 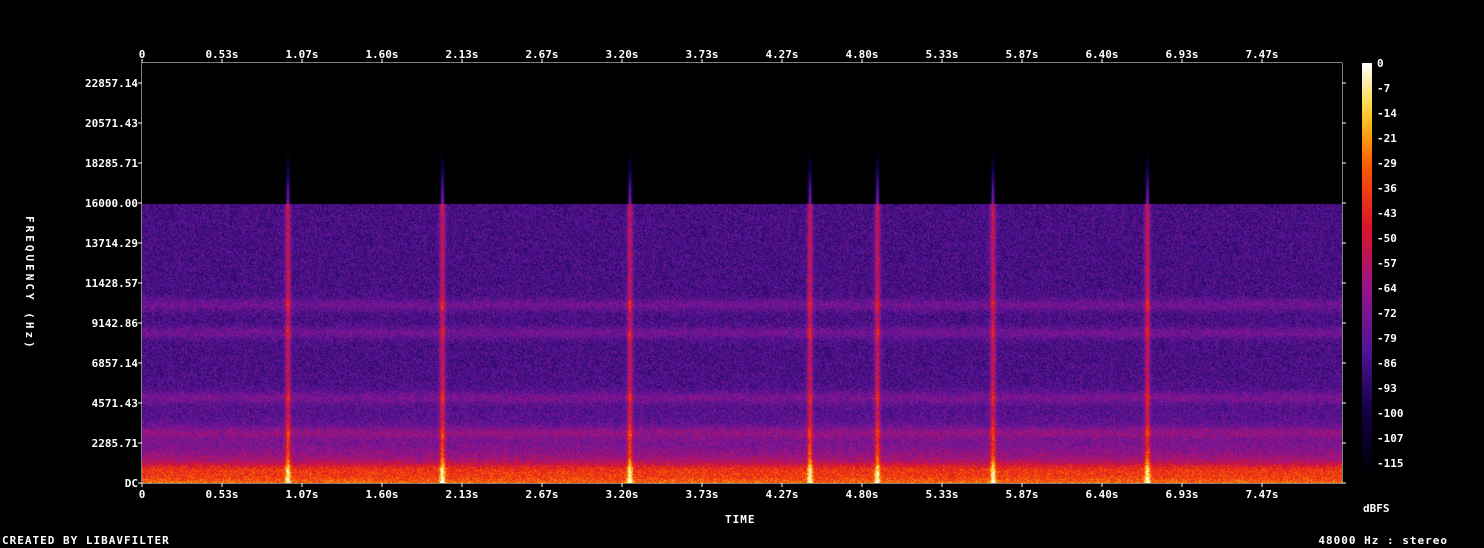 I want to click on colorbar-tick-label: -115, so click(x=1390, y=463).